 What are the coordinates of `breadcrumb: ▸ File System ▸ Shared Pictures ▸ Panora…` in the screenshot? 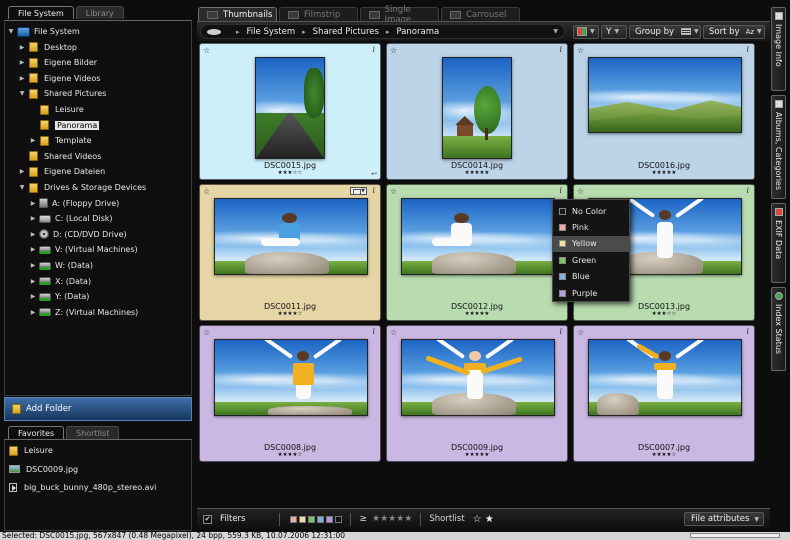 It's located at (382, 31).